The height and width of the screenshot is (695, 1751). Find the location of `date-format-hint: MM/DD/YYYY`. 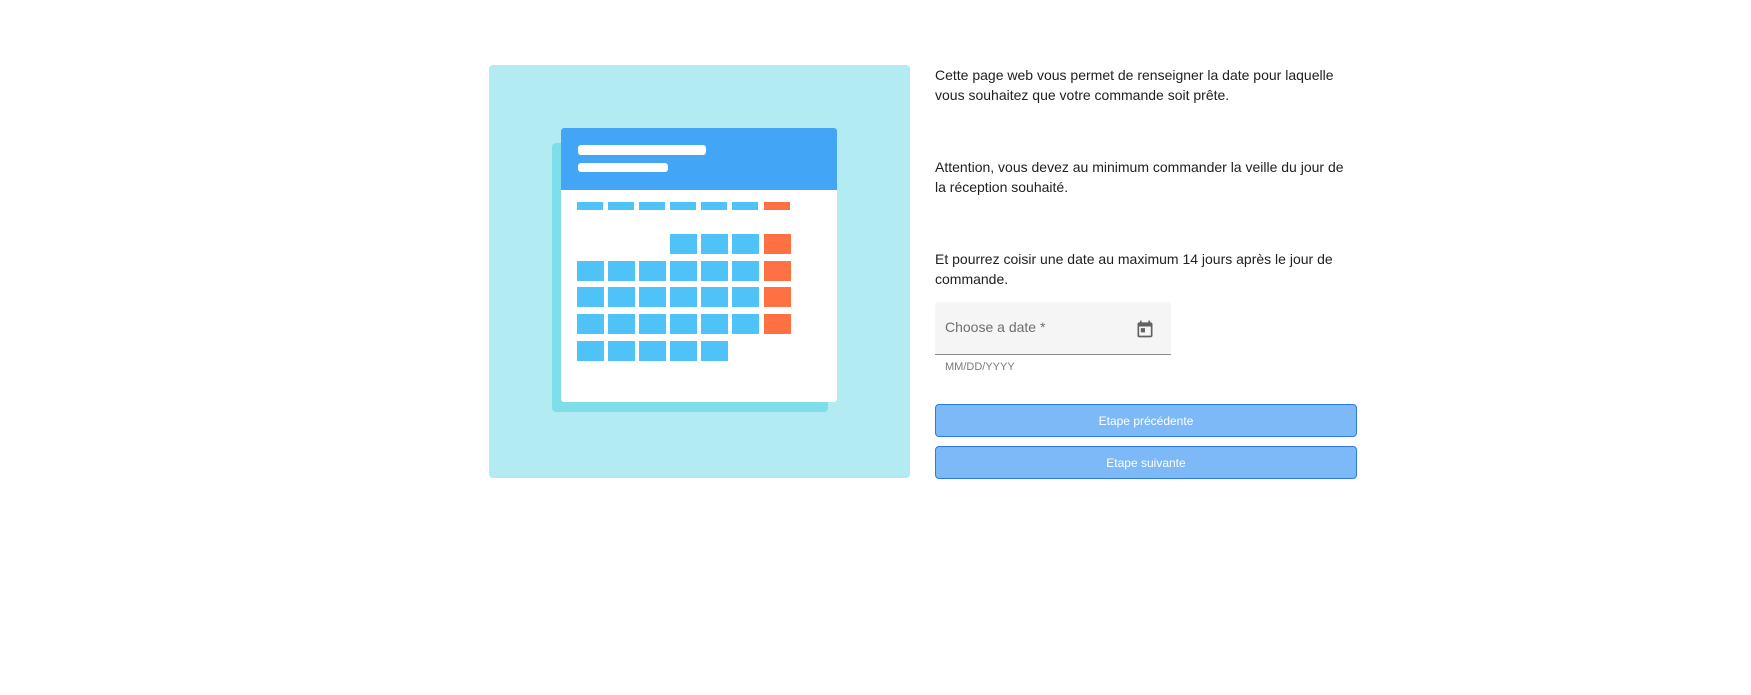

date-format-hint: MM/DD/YYYY is located at coordinates (980, 367).